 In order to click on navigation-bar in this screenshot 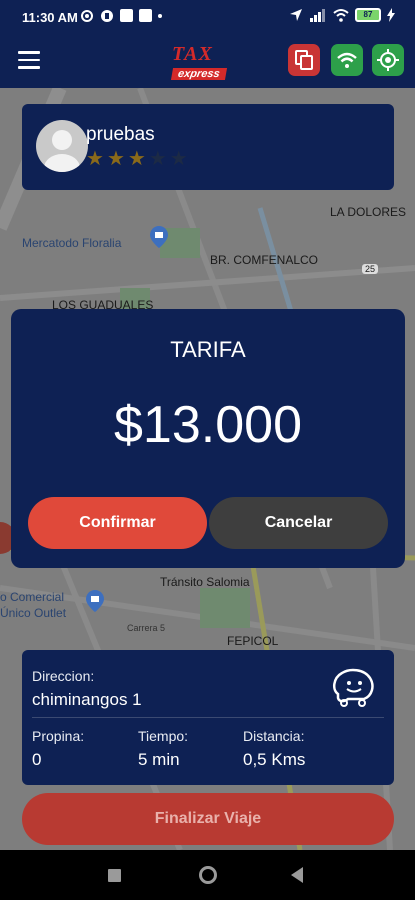, I will do `click(207, 875)`.